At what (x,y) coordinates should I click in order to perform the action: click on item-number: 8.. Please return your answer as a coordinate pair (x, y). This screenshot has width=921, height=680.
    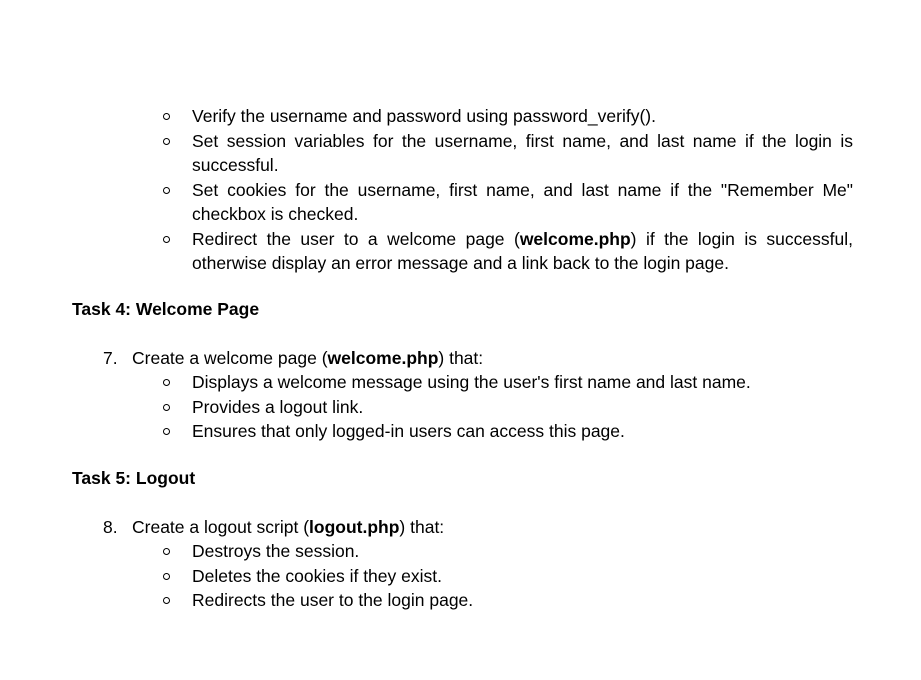
    Looking at the image, I should click on (110, 527).